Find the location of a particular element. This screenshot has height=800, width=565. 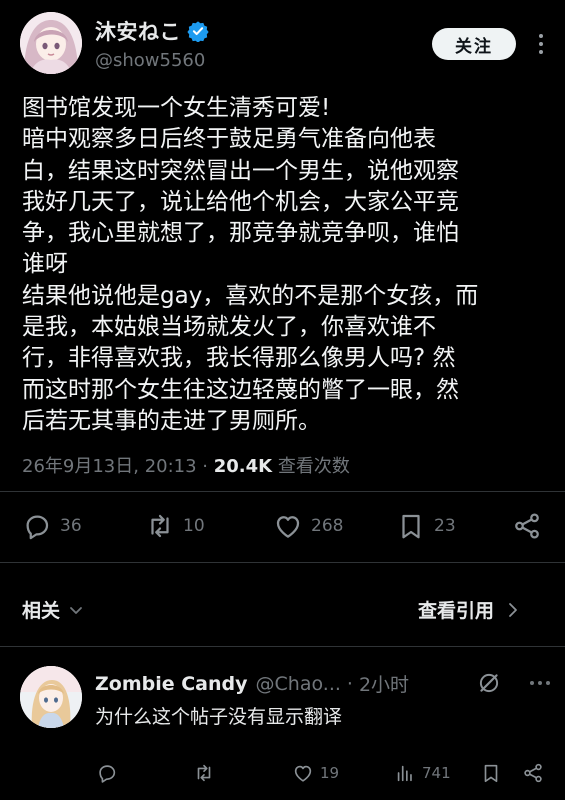

more-options-icon is located at coordinates (541, 44).